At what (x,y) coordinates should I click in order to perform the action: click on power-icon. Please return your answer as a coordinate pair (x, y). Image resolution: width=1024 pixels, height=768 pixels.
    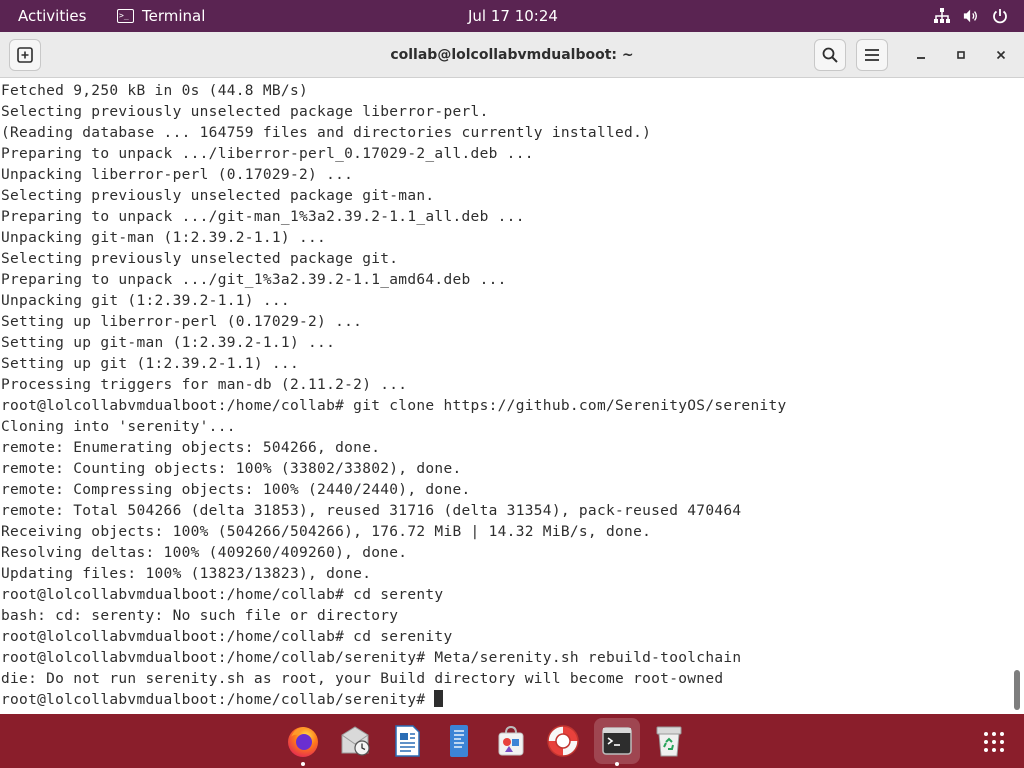
    Looking at the image, I should click on (1000, 16).